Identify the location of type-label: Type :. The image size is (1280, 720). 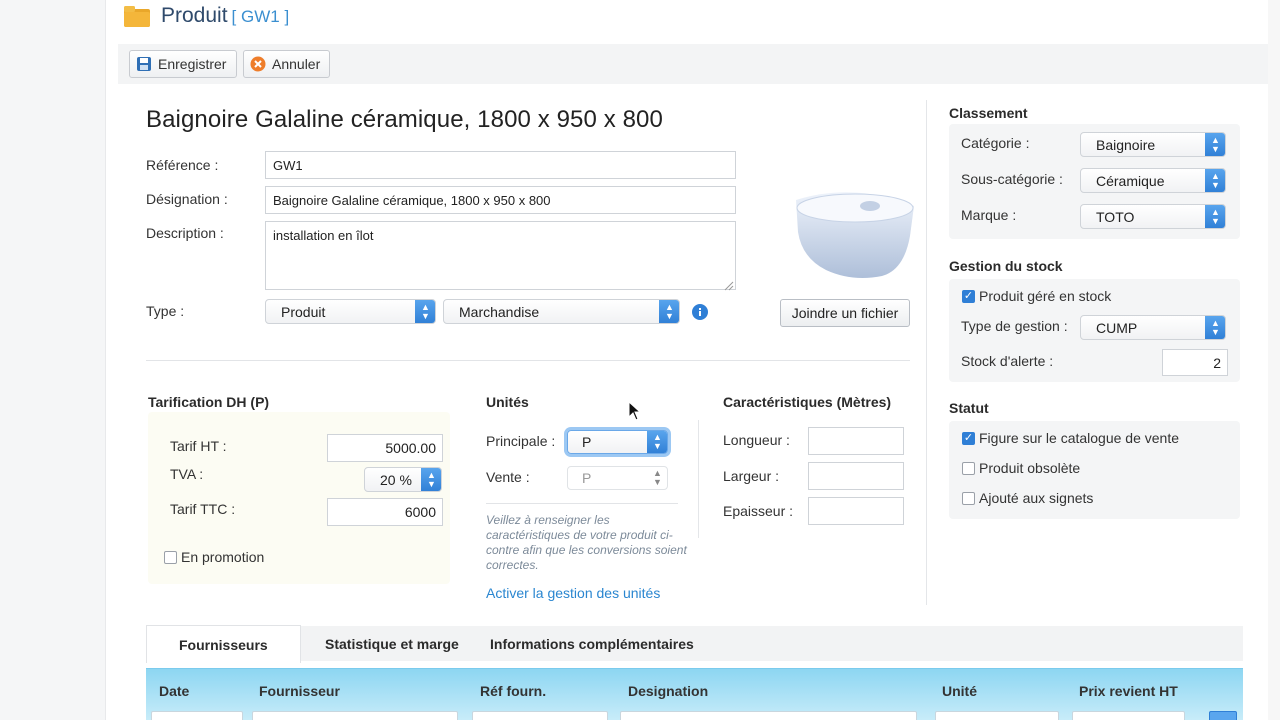
(165, 311).